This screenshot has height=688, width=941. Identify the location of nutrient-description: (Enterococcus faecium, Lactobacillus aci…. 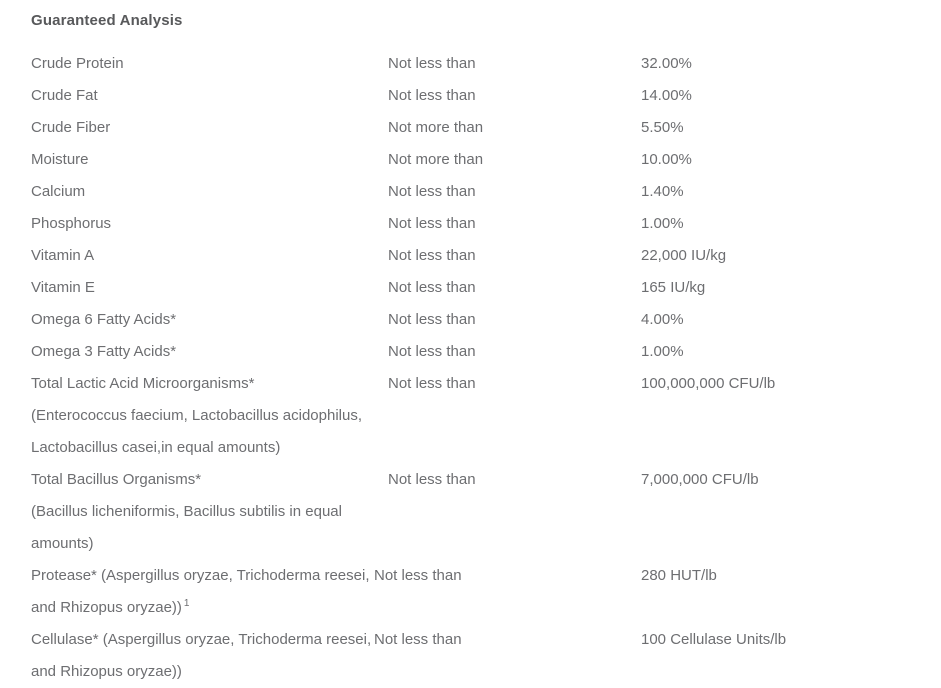
(187, 432).